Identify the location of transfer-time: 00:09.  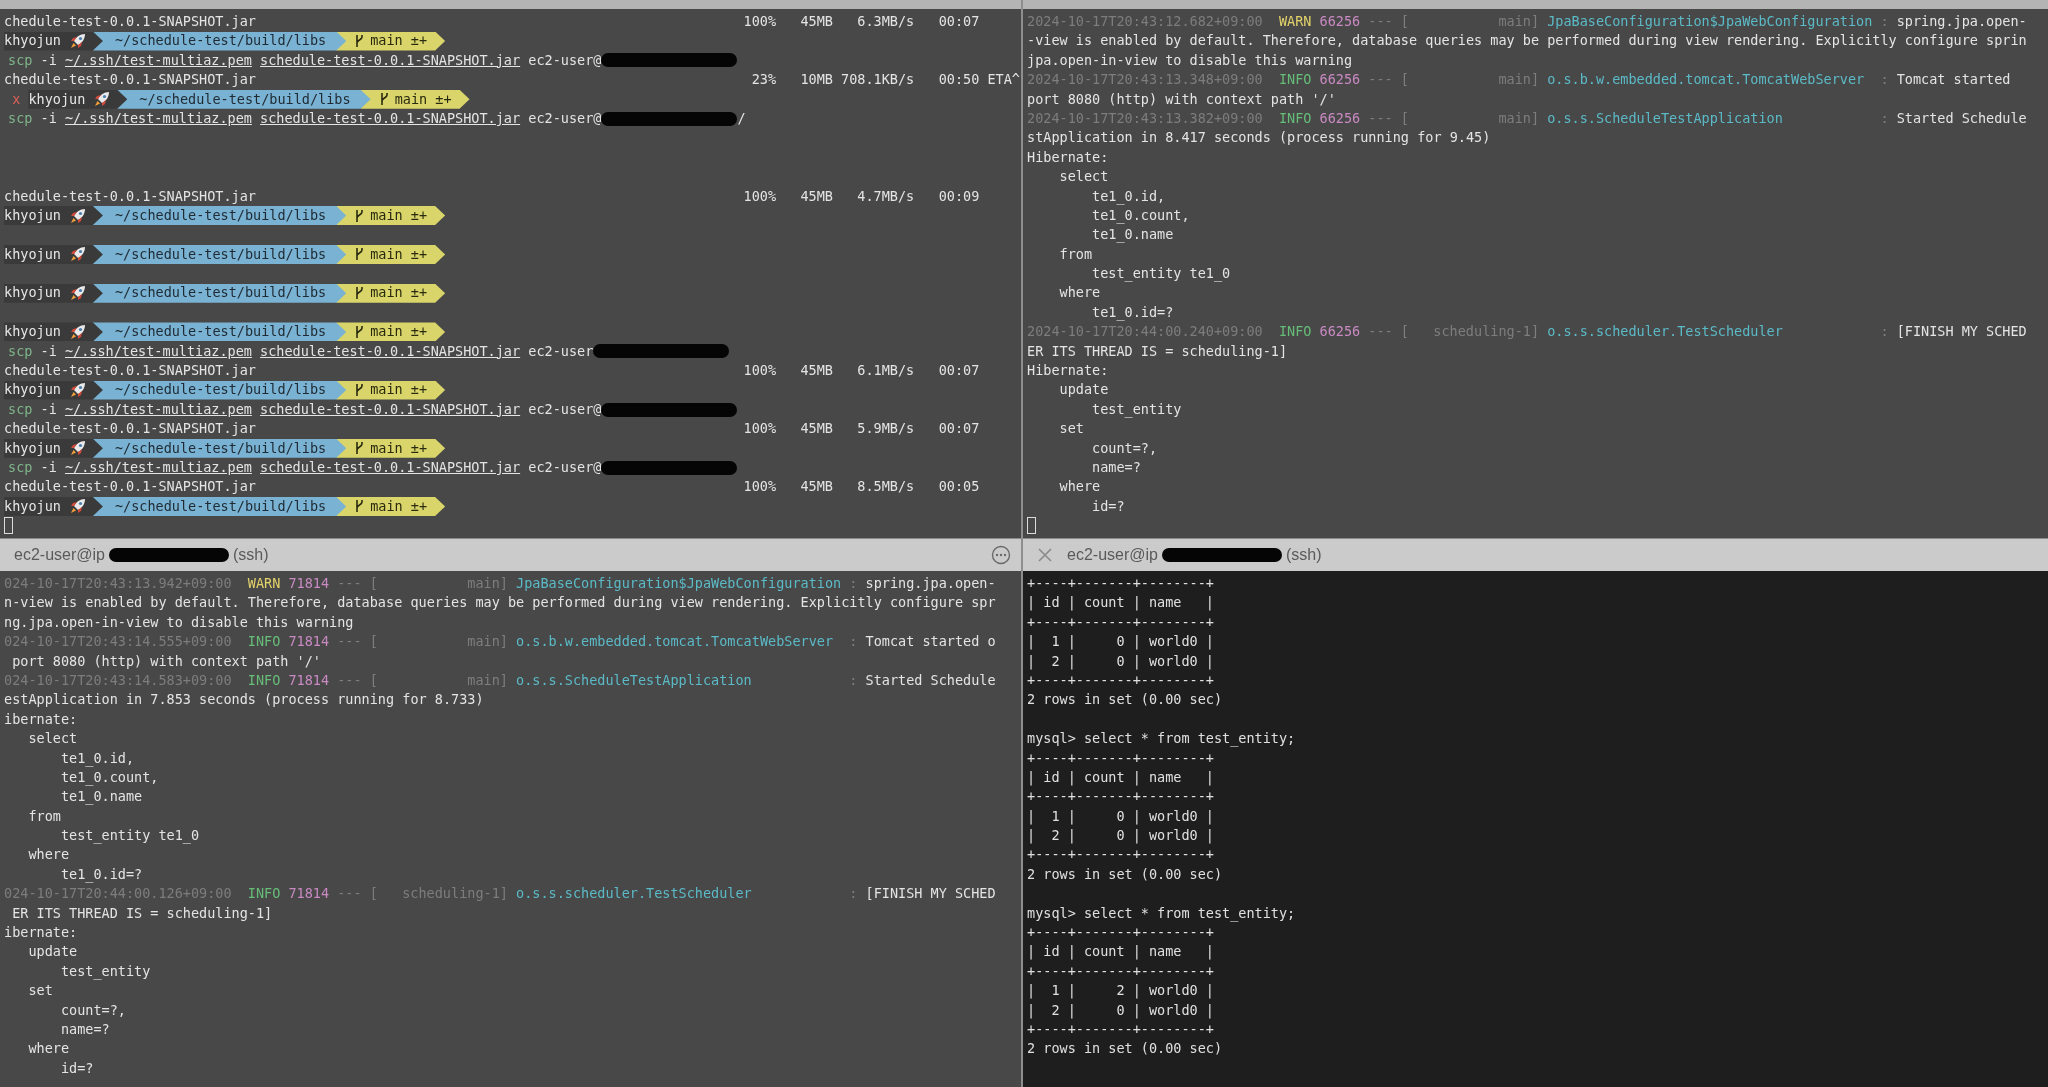
(959, 196).